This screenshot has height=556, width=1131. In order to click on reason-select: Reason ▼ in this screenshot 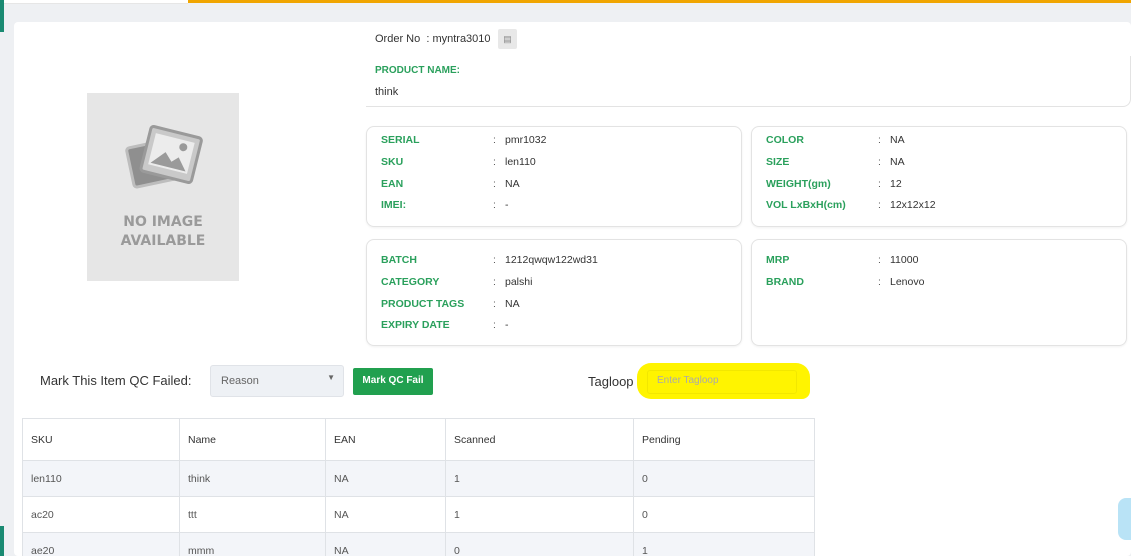, I will do `click(277, 381)`.